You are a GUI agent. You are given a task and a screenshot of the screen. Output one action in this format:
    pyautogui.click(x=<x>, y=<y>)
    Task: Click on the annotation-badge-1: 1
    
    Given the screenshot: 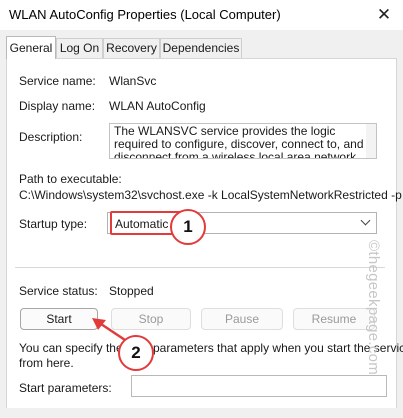 What is the action you would take?
    pyautogui.click(x=188, y=227)
    